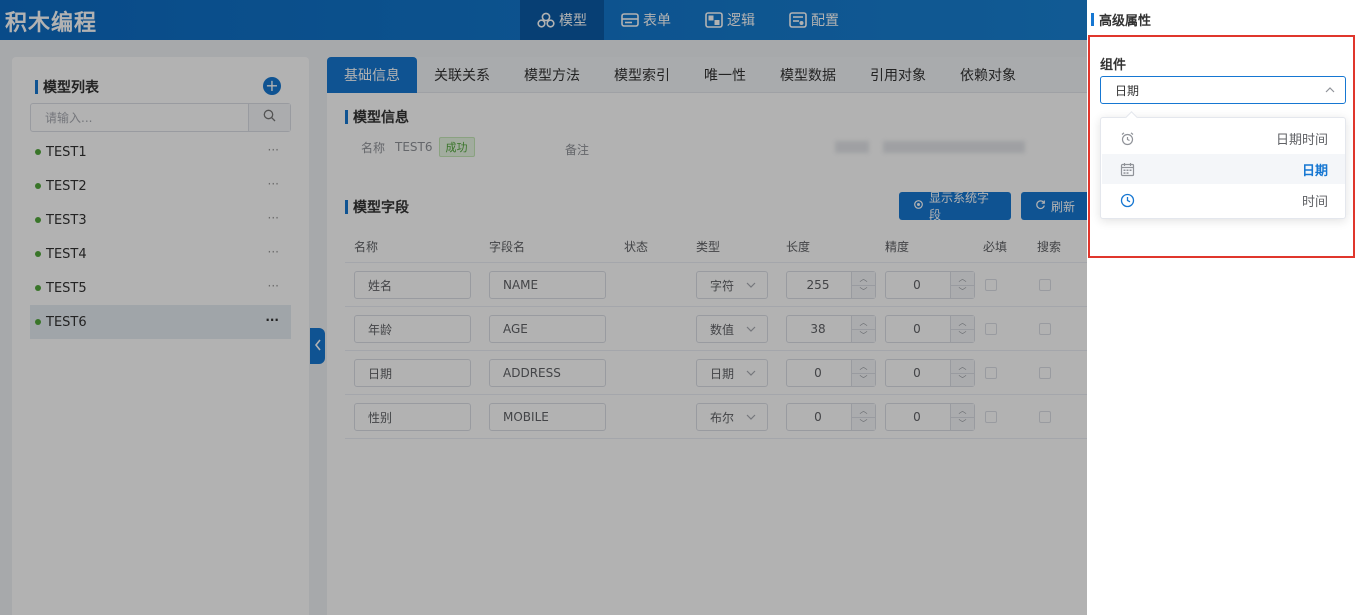 The width and height of the screenshot is (1360, 615). What do you see at coordinates (1127, 200) in the screenshot?
I see `clock-icon` at bounding box center [1127, 200].